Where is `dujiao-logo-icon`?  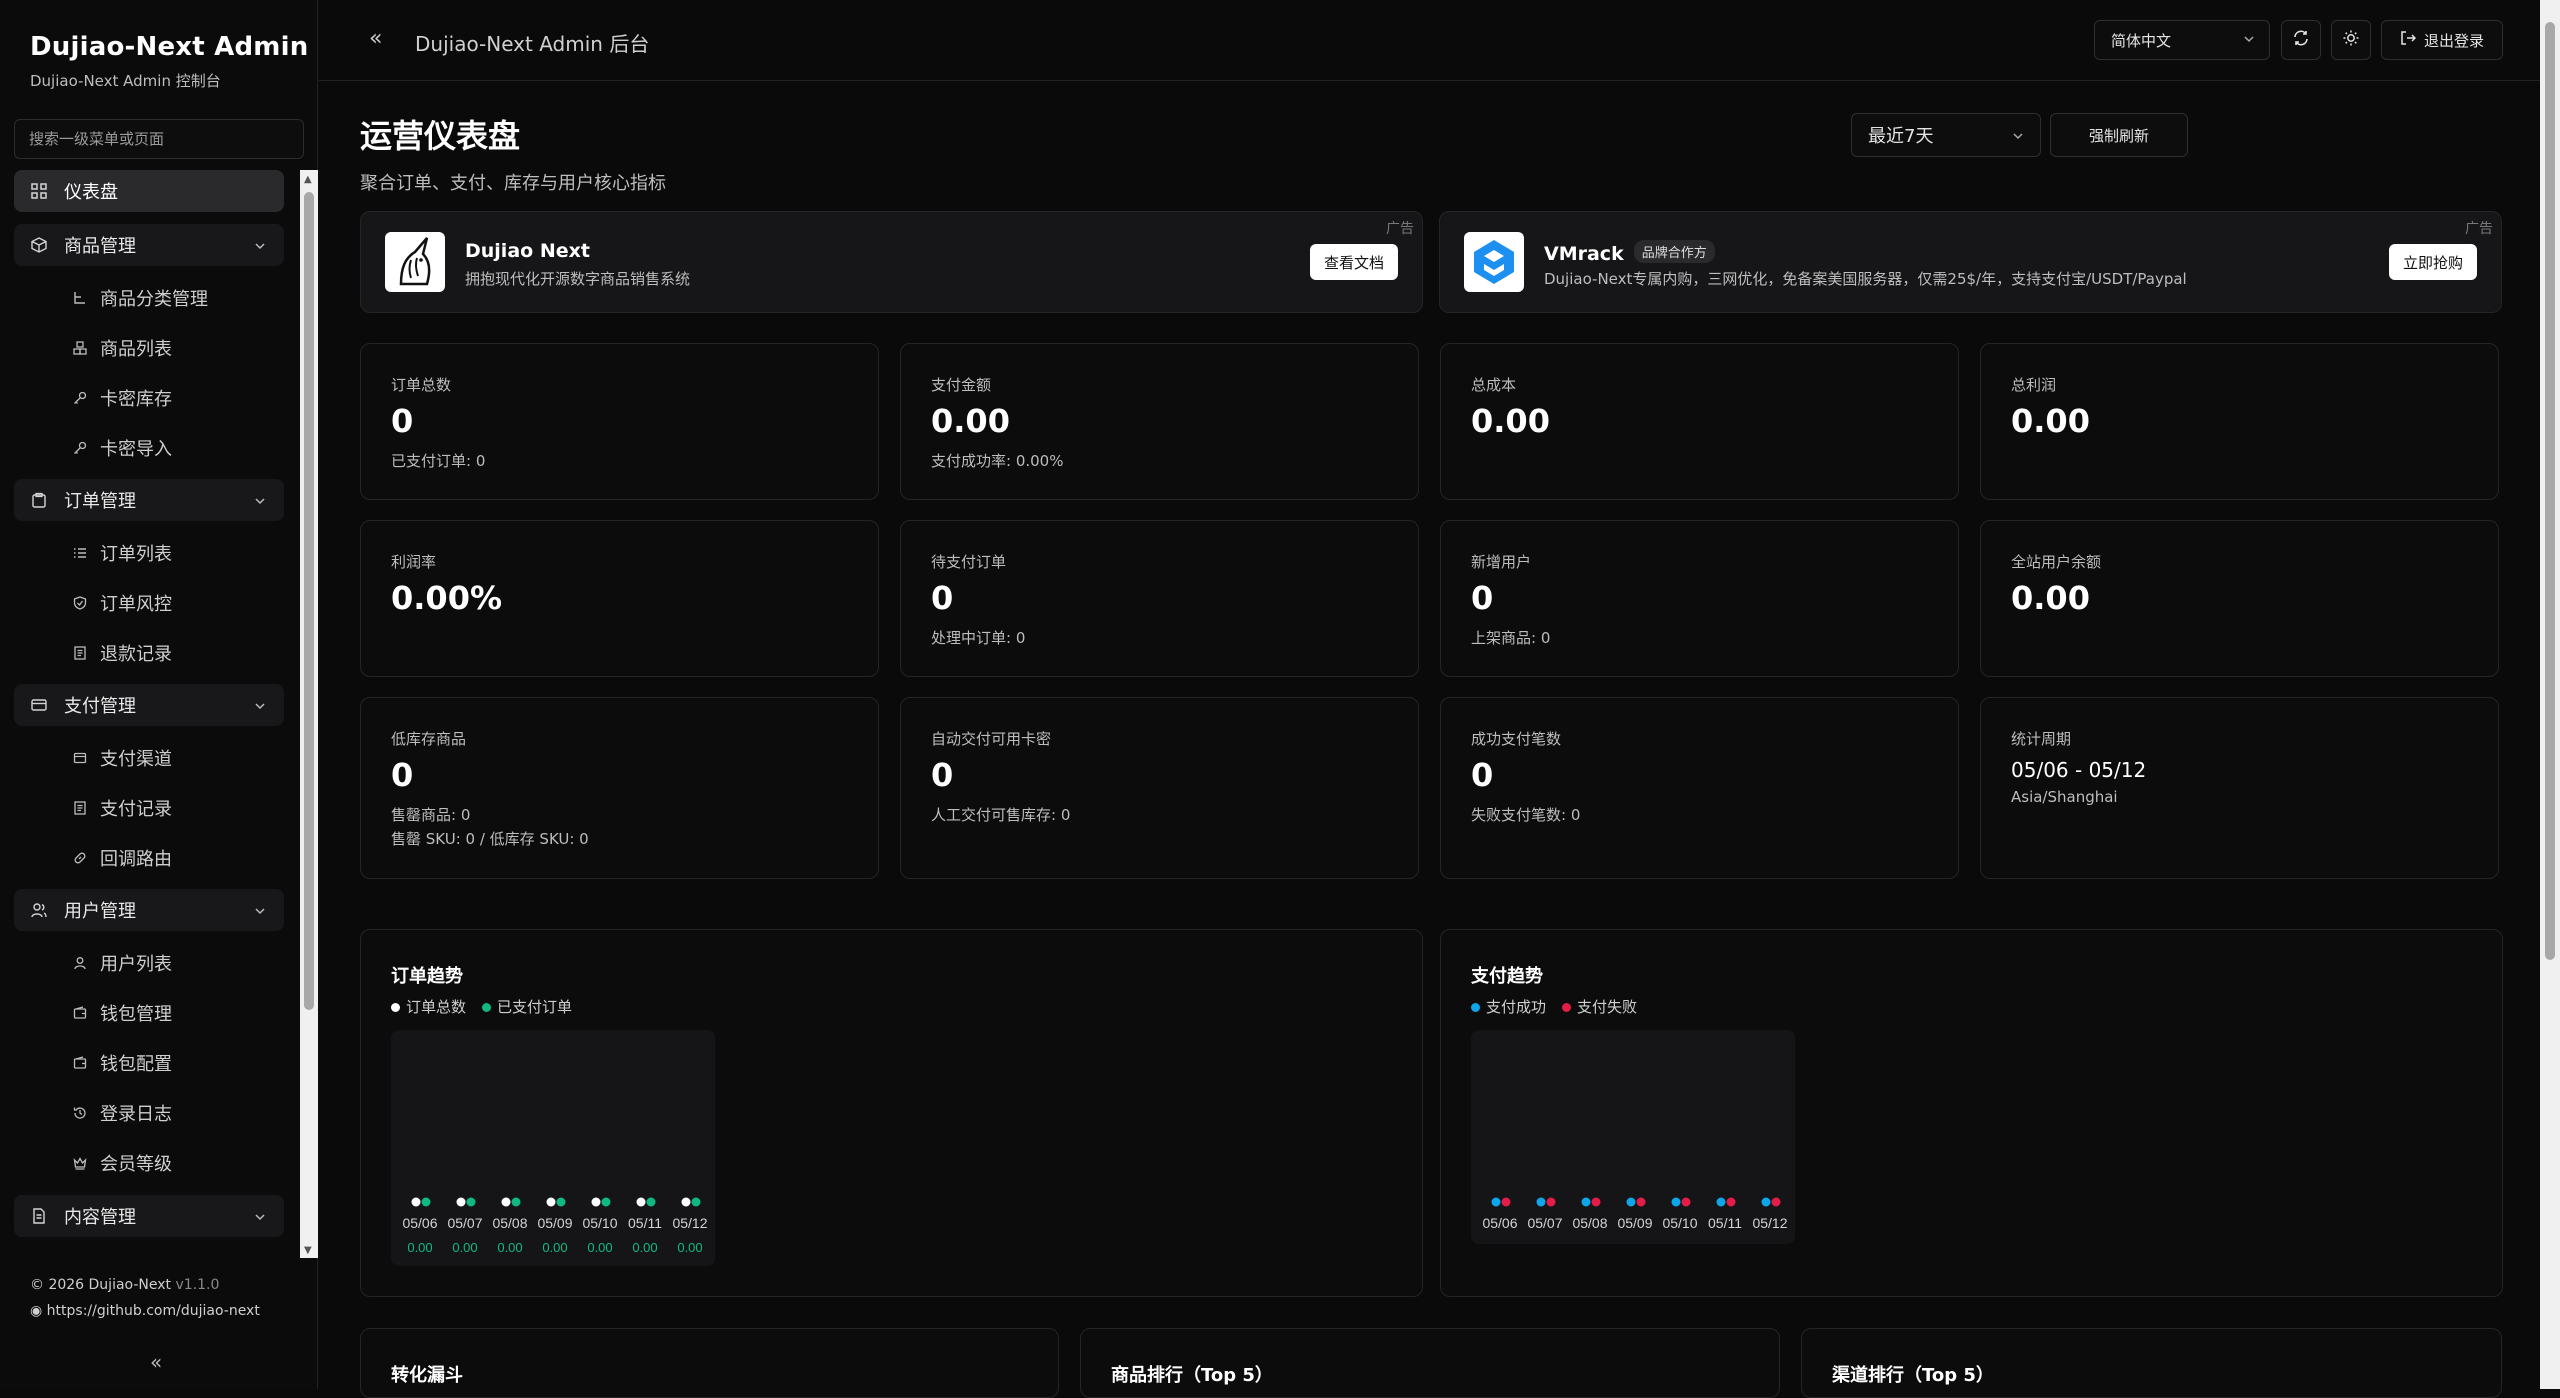
dujiao-logo-icon is located at coordinates (415, 262).